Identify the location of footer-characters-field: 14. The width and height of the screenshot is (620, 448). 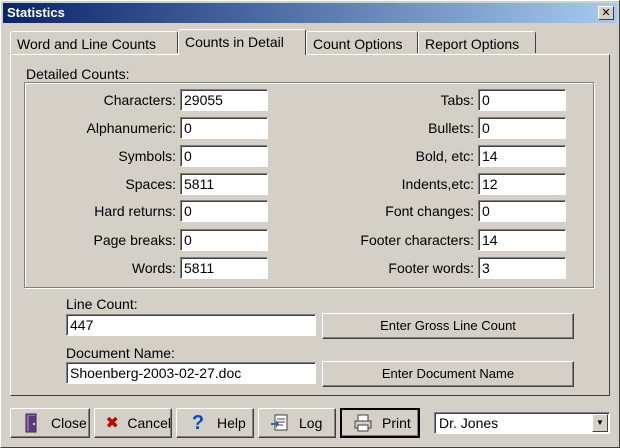
(522, 240).